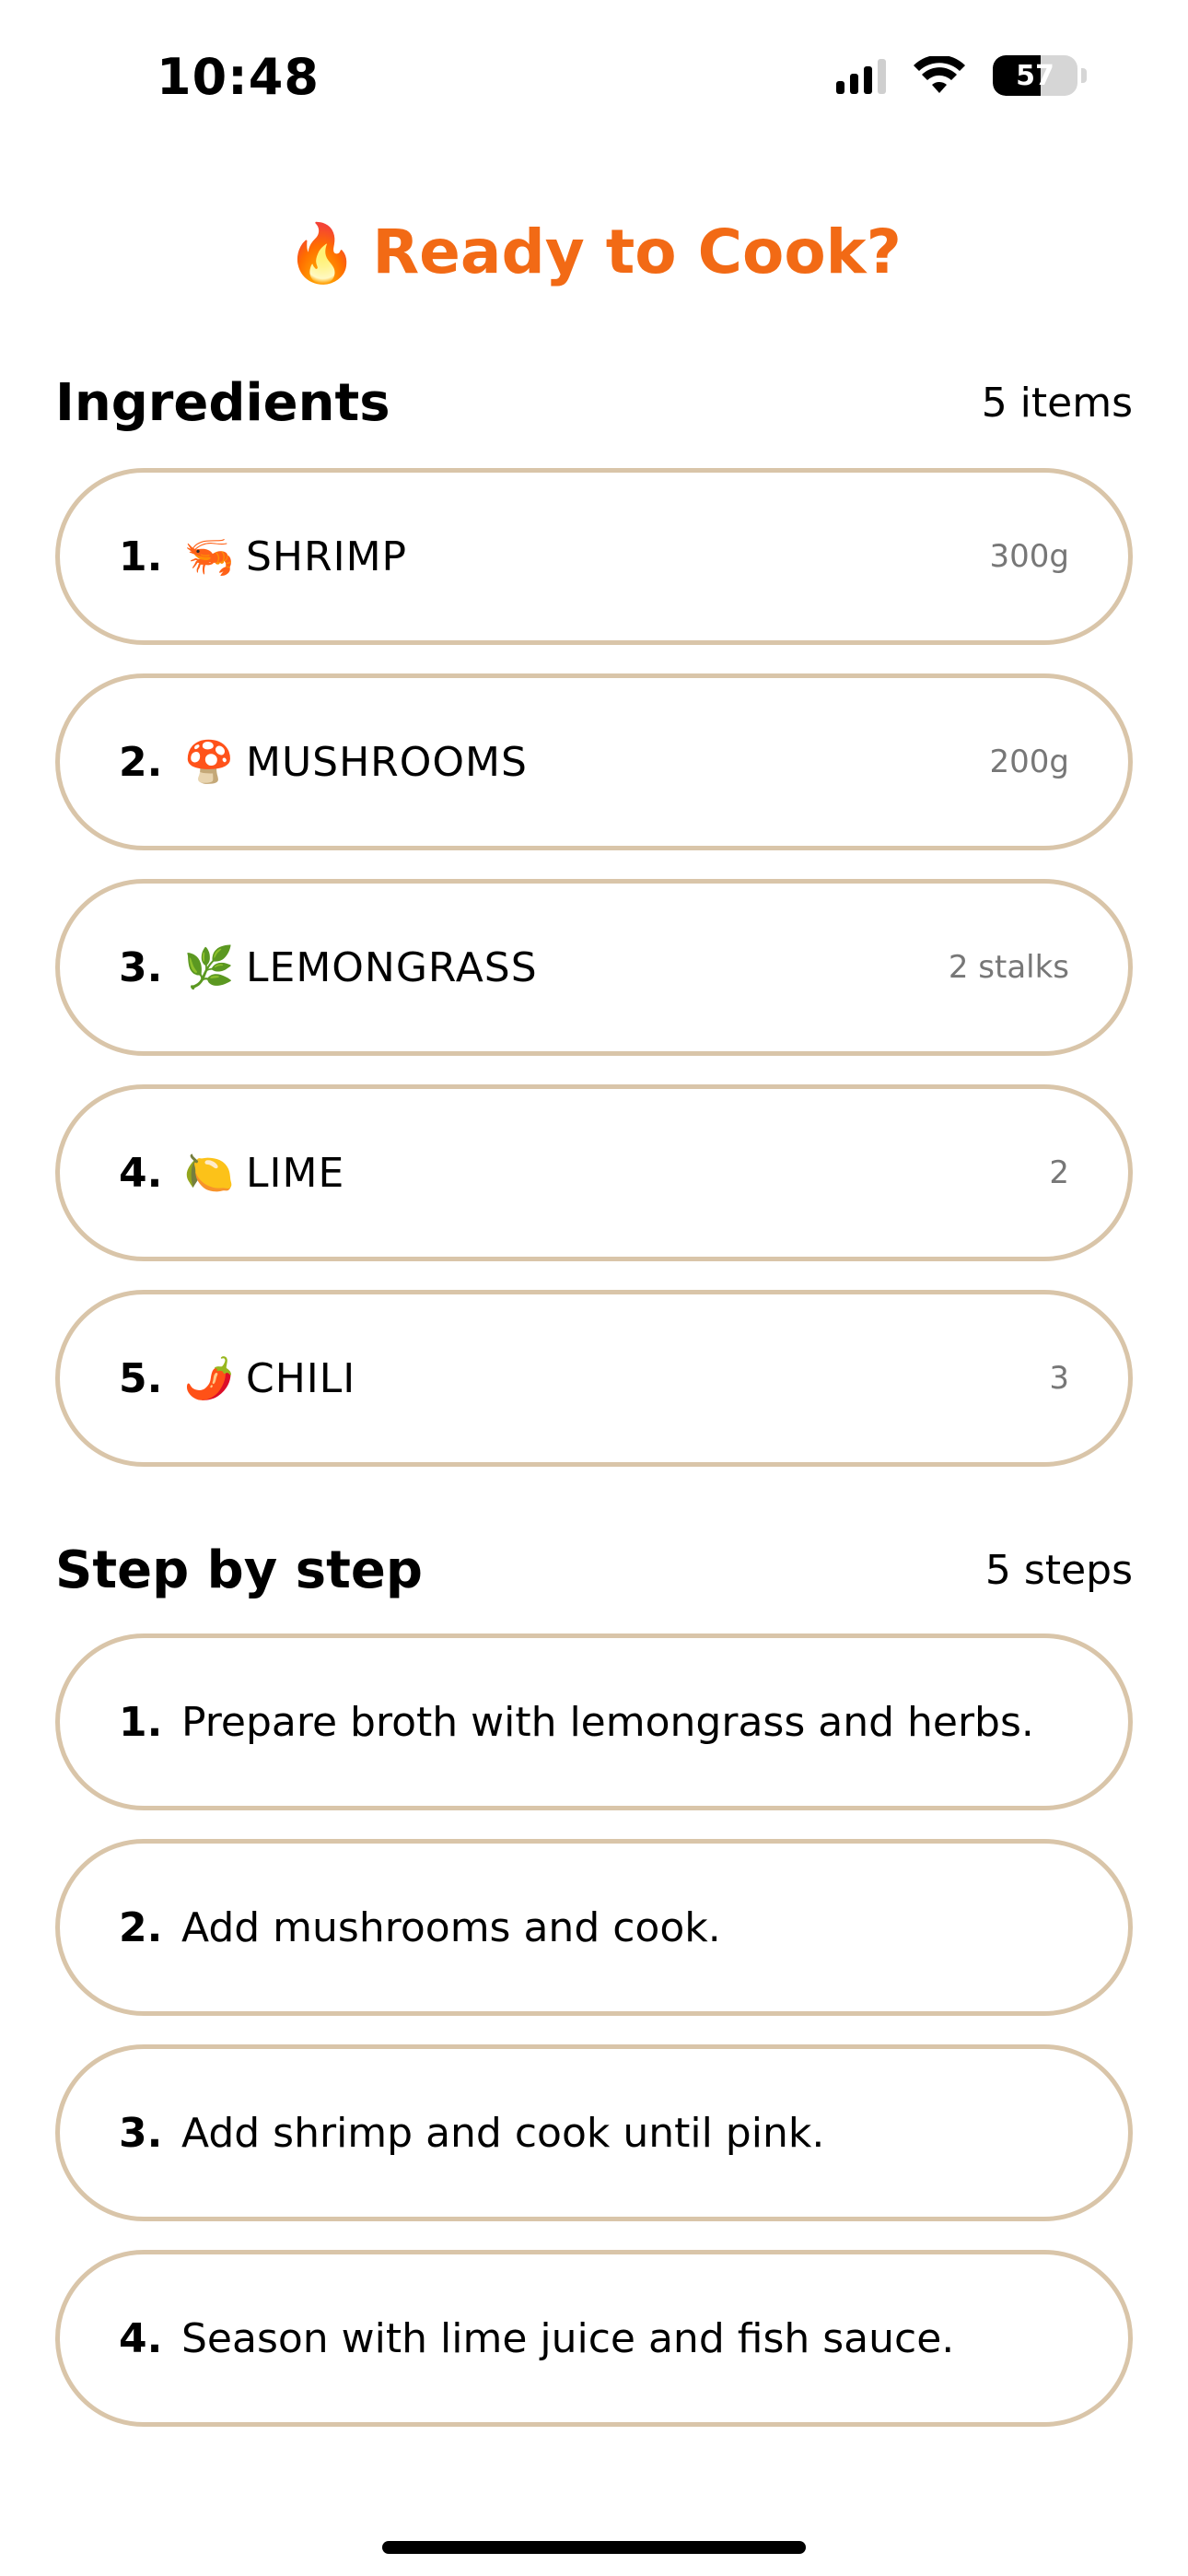  What do you see at coordinates (503, 2133) in the screenshot?
I see `step-text: Add shrimp and cook until pink.` at bounding box center [503, 2133].